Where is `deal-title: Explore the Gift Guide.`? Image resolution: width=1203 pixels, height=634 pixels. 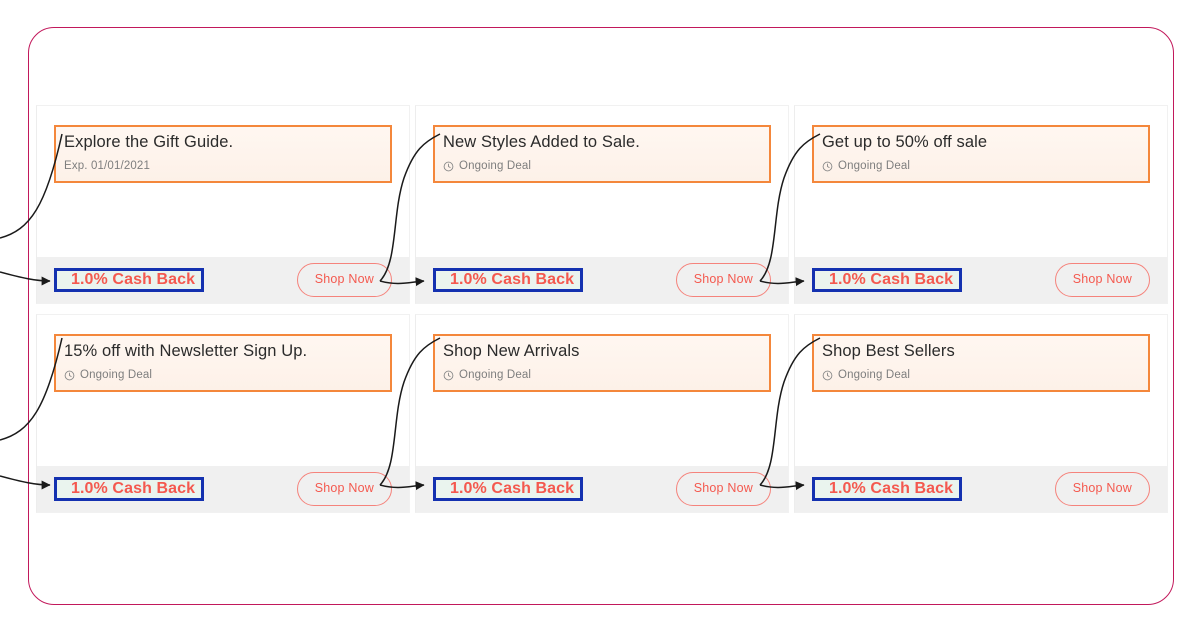
deal-title: Explore the Gift Guide. is located at coordinates (149, 142).